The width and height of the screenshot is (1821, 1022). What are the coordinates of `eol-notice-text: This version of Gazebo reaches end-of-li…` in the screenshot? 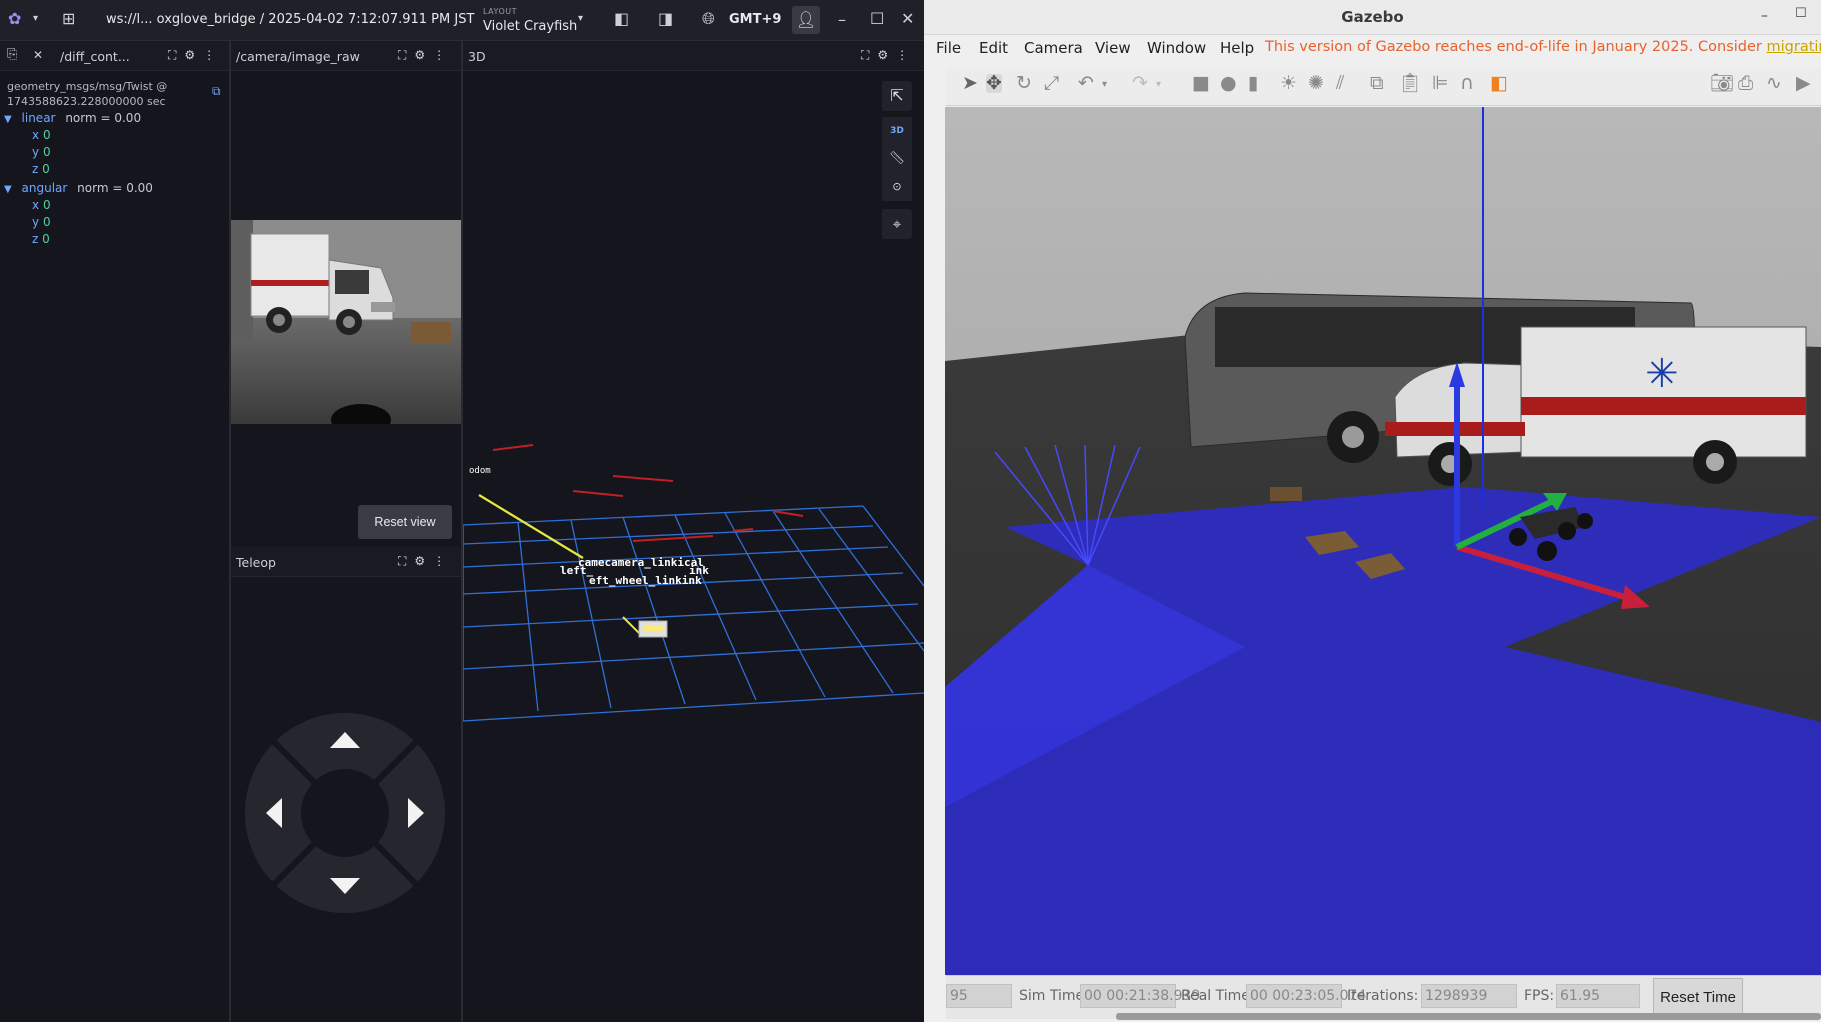 It's located at (1516, 47).